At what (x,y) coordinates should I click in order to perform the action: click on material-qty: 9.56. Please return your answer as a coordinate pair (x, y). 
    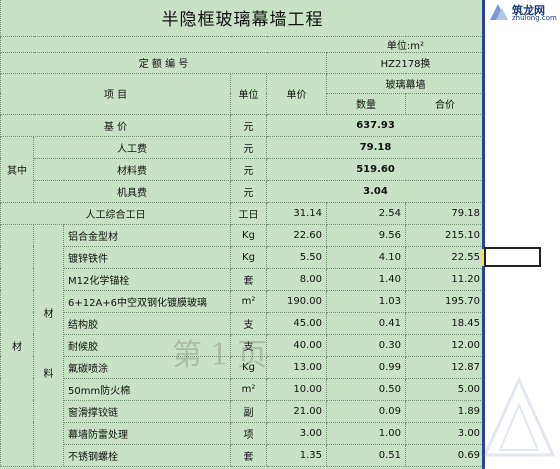
    Looking at the image, I should click on (366, 235).